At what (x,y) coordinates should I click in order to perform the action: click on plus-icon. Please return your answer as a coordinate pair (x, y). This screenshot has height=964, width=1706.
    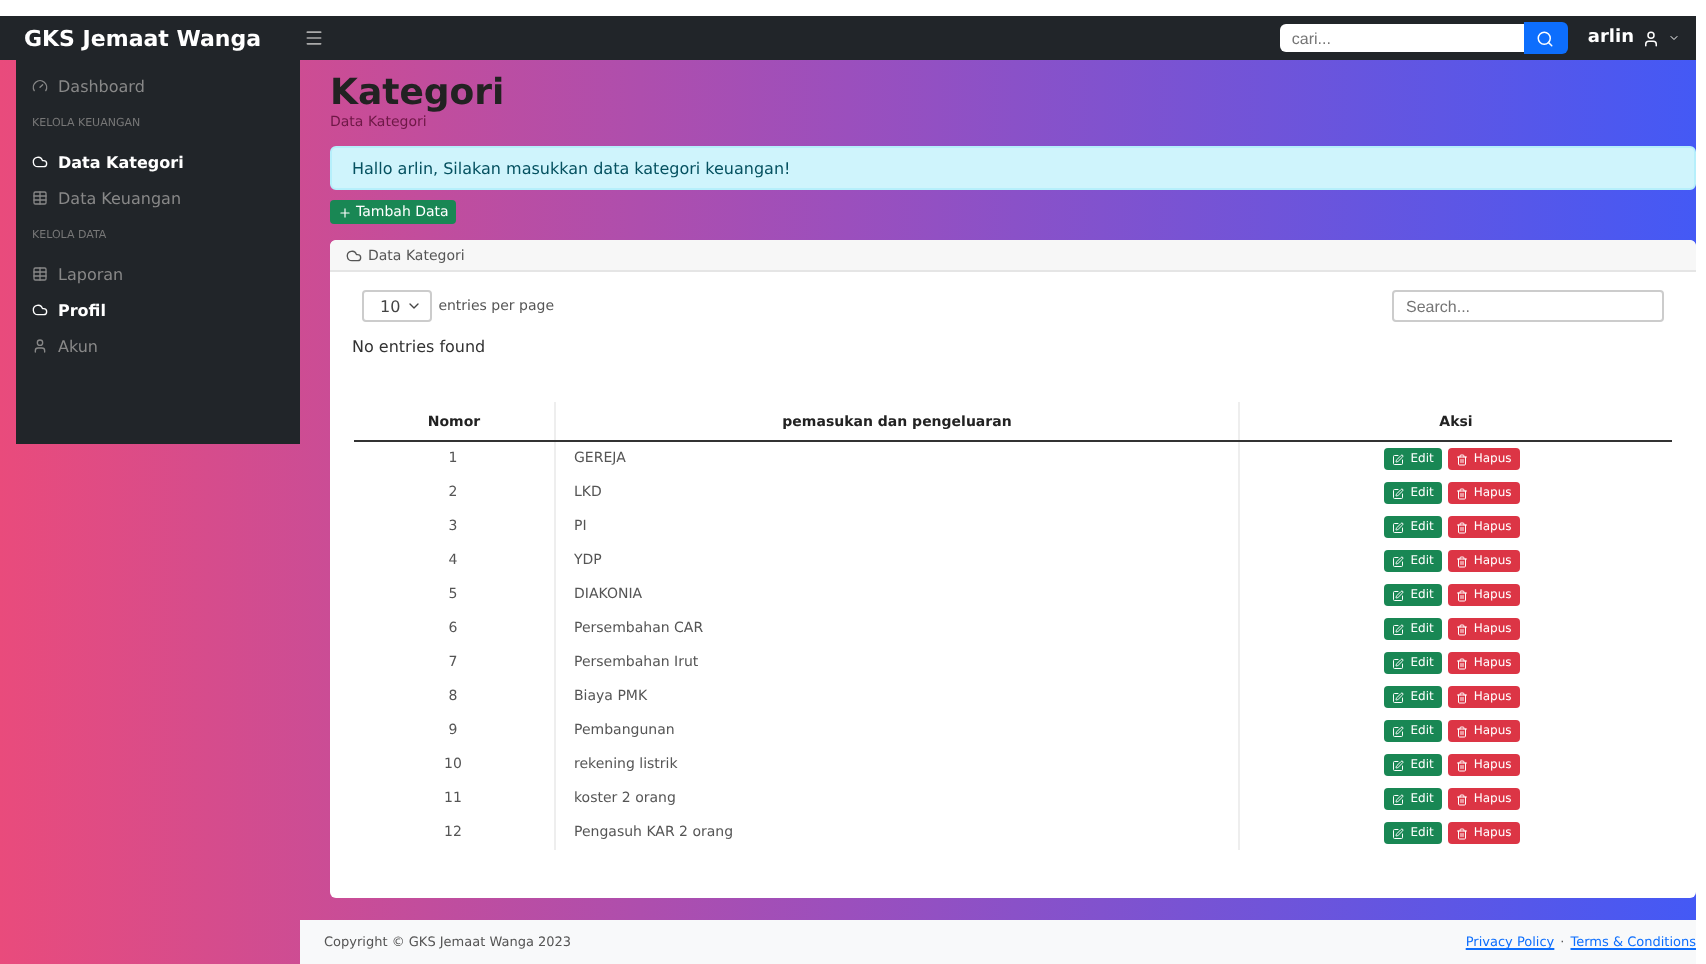
    Looking at the image, I should click on (345, 212).